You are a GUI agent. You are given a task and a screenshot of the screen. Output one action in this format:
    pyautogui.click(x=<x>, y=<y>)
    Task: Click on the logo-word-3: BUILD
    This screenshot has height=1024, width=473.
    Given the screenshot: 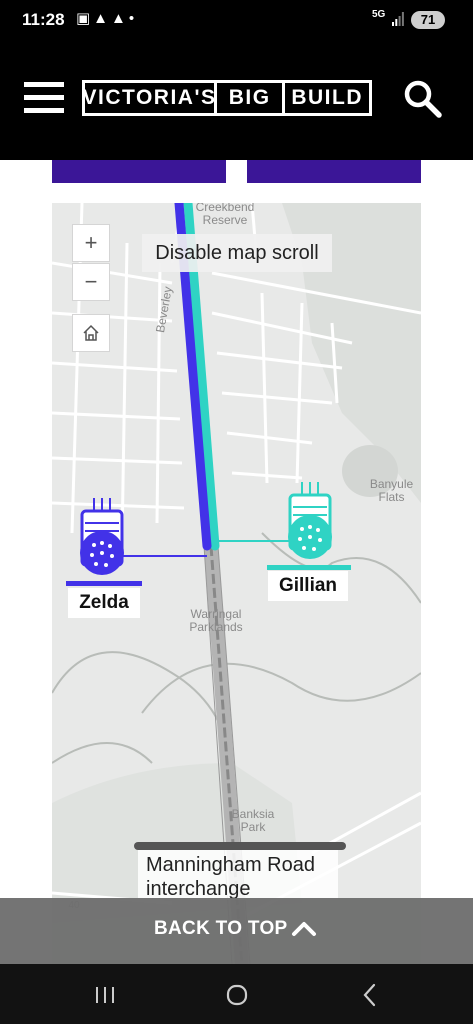 What is the action you would take?
    pyautogui.click(x=325, y=98)
    